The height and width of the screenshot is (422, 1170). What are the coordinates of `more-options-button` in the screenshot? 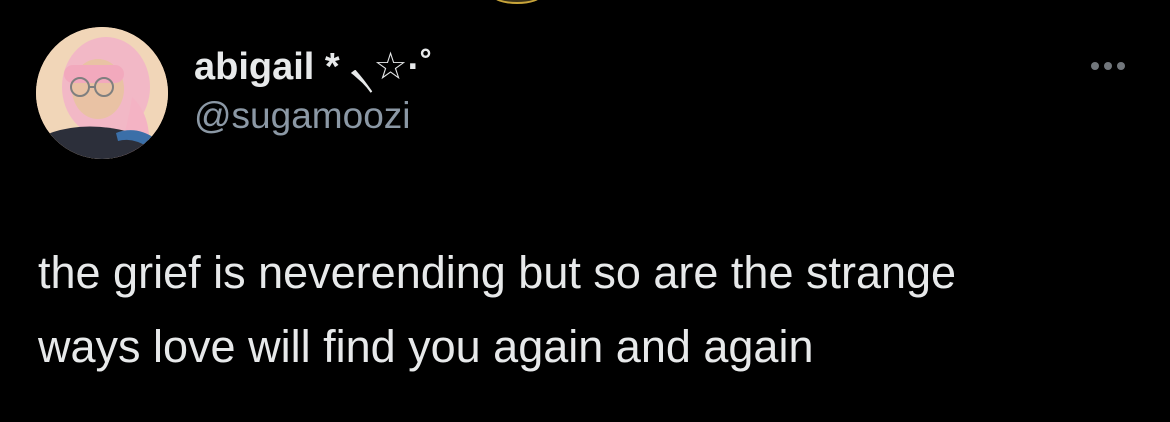 It's located at (1108, 66).